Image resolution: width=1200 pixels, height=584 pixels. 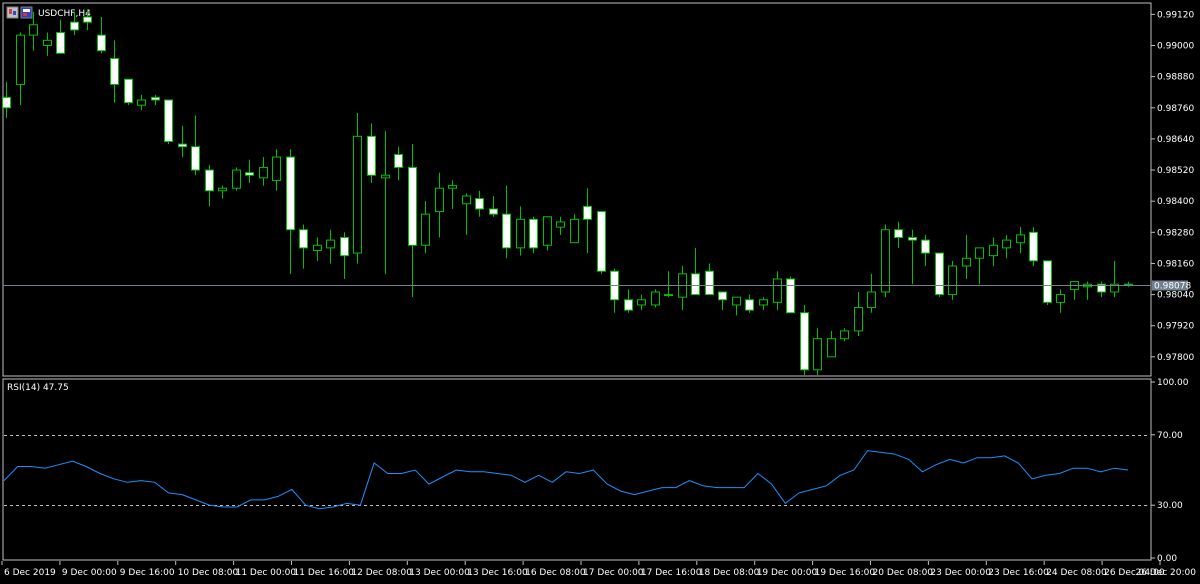 I want to click on bid-price-label: 0.98078, so click(x=1172, y=287).